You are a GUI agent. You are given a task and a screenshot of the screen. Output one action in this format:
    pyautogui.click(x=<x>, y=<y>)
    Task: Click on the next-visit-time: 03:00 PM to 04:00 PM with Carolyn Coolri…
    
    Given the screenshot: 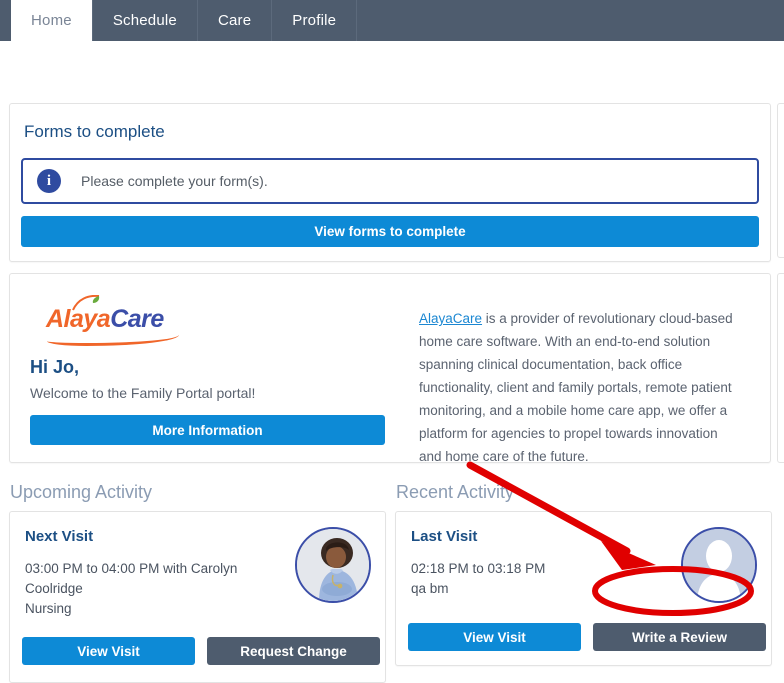 What is the action you would take?
    pyautogui.click(x=131, y=578)
    